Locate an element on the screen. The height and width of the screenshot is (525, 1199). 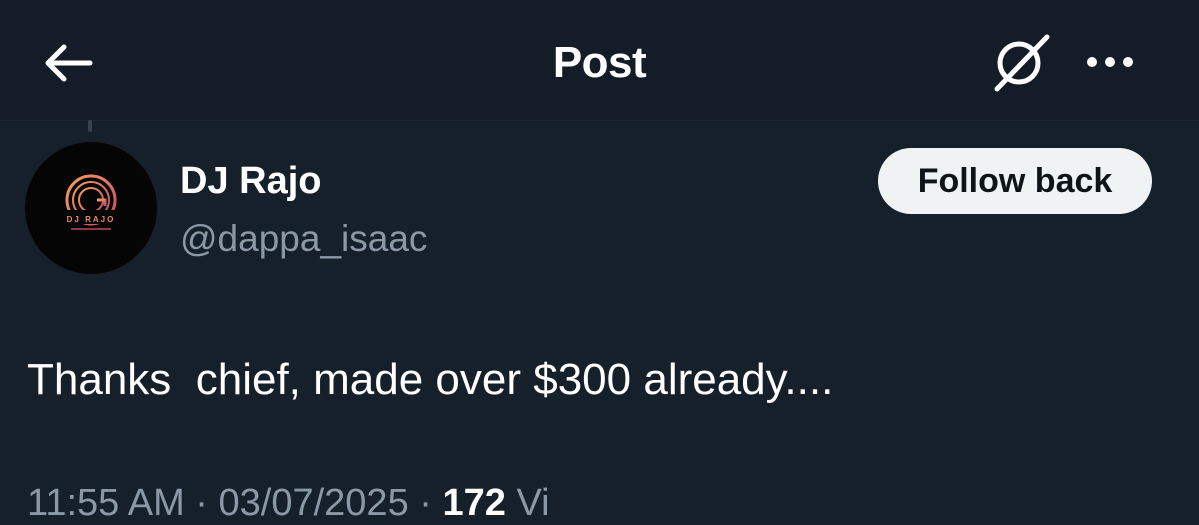
avatar: DJ RAJO is located at coordinates (91, 208).